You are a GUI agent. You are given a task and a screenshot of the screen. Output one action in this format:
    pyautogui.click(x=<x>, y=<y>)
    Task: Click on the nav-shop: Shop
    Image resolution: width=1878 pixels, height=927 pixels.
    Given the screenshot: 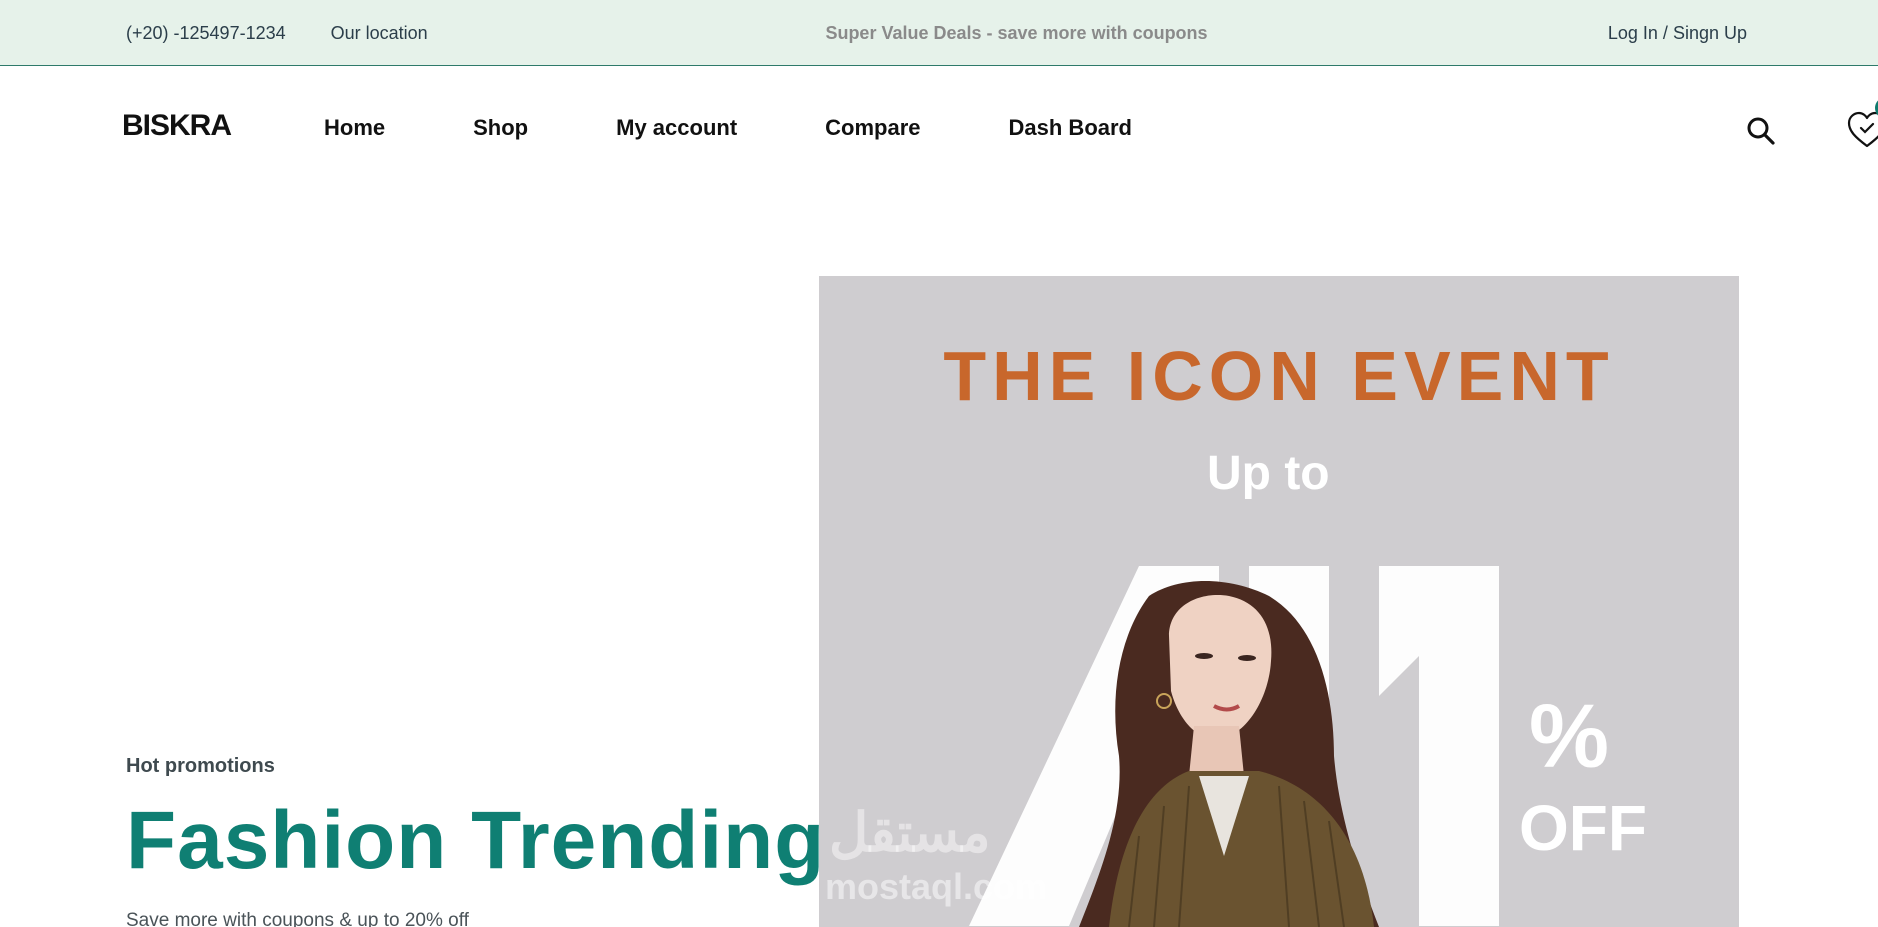 What is the action you would take?
    pyautogui.click(x=500, y=128)
    